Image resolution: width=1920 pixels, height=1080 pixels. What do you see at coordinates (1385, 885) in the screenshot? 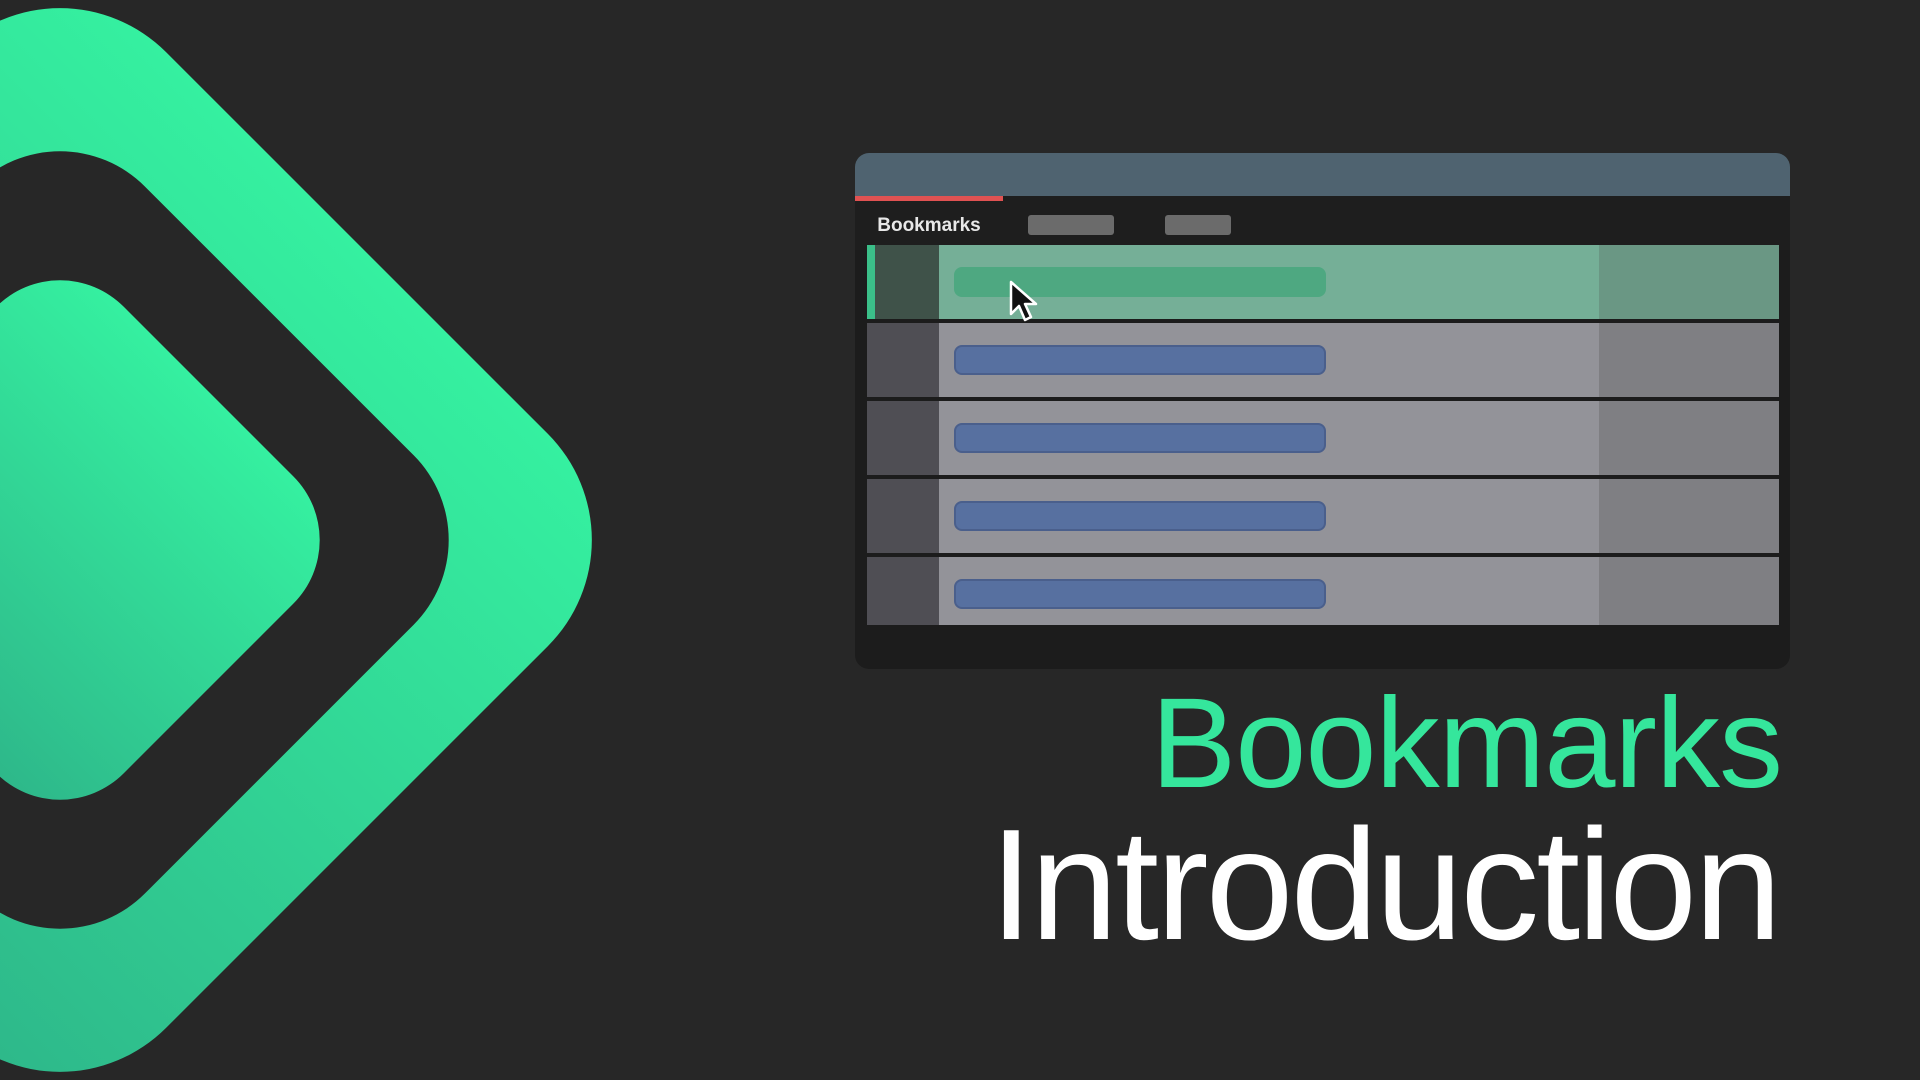
I see `heading-introduction: Introduction` at bounding box center [1385, 885].